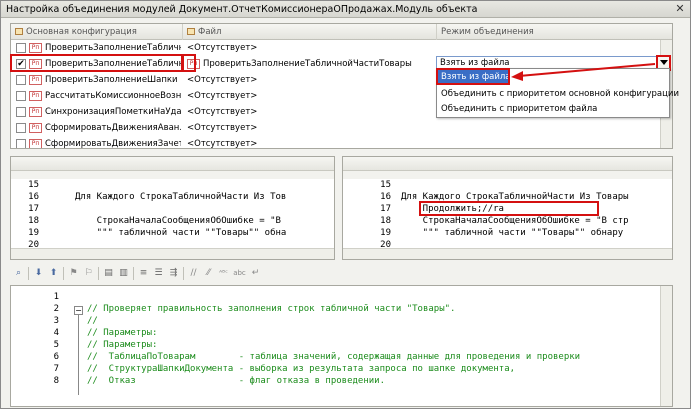 This screenshot has width=691, height=409. Describe the element at coordinates (512, 233) in the screenshot. I see `code-line: """ табличной части ""Товары"" обнару` at that location.